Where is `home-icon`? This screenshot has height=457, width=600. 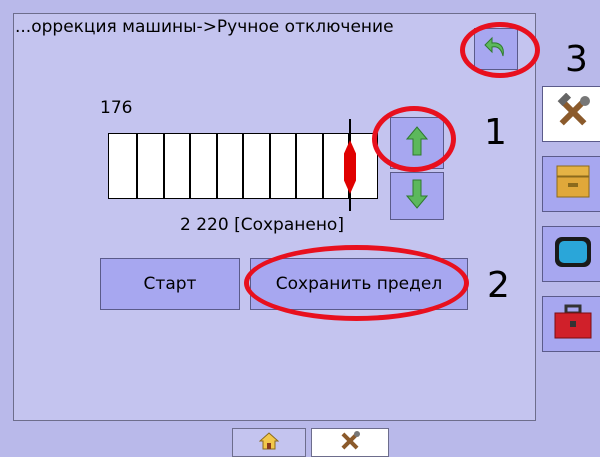
home-icon is located at coordinates (269, 442).